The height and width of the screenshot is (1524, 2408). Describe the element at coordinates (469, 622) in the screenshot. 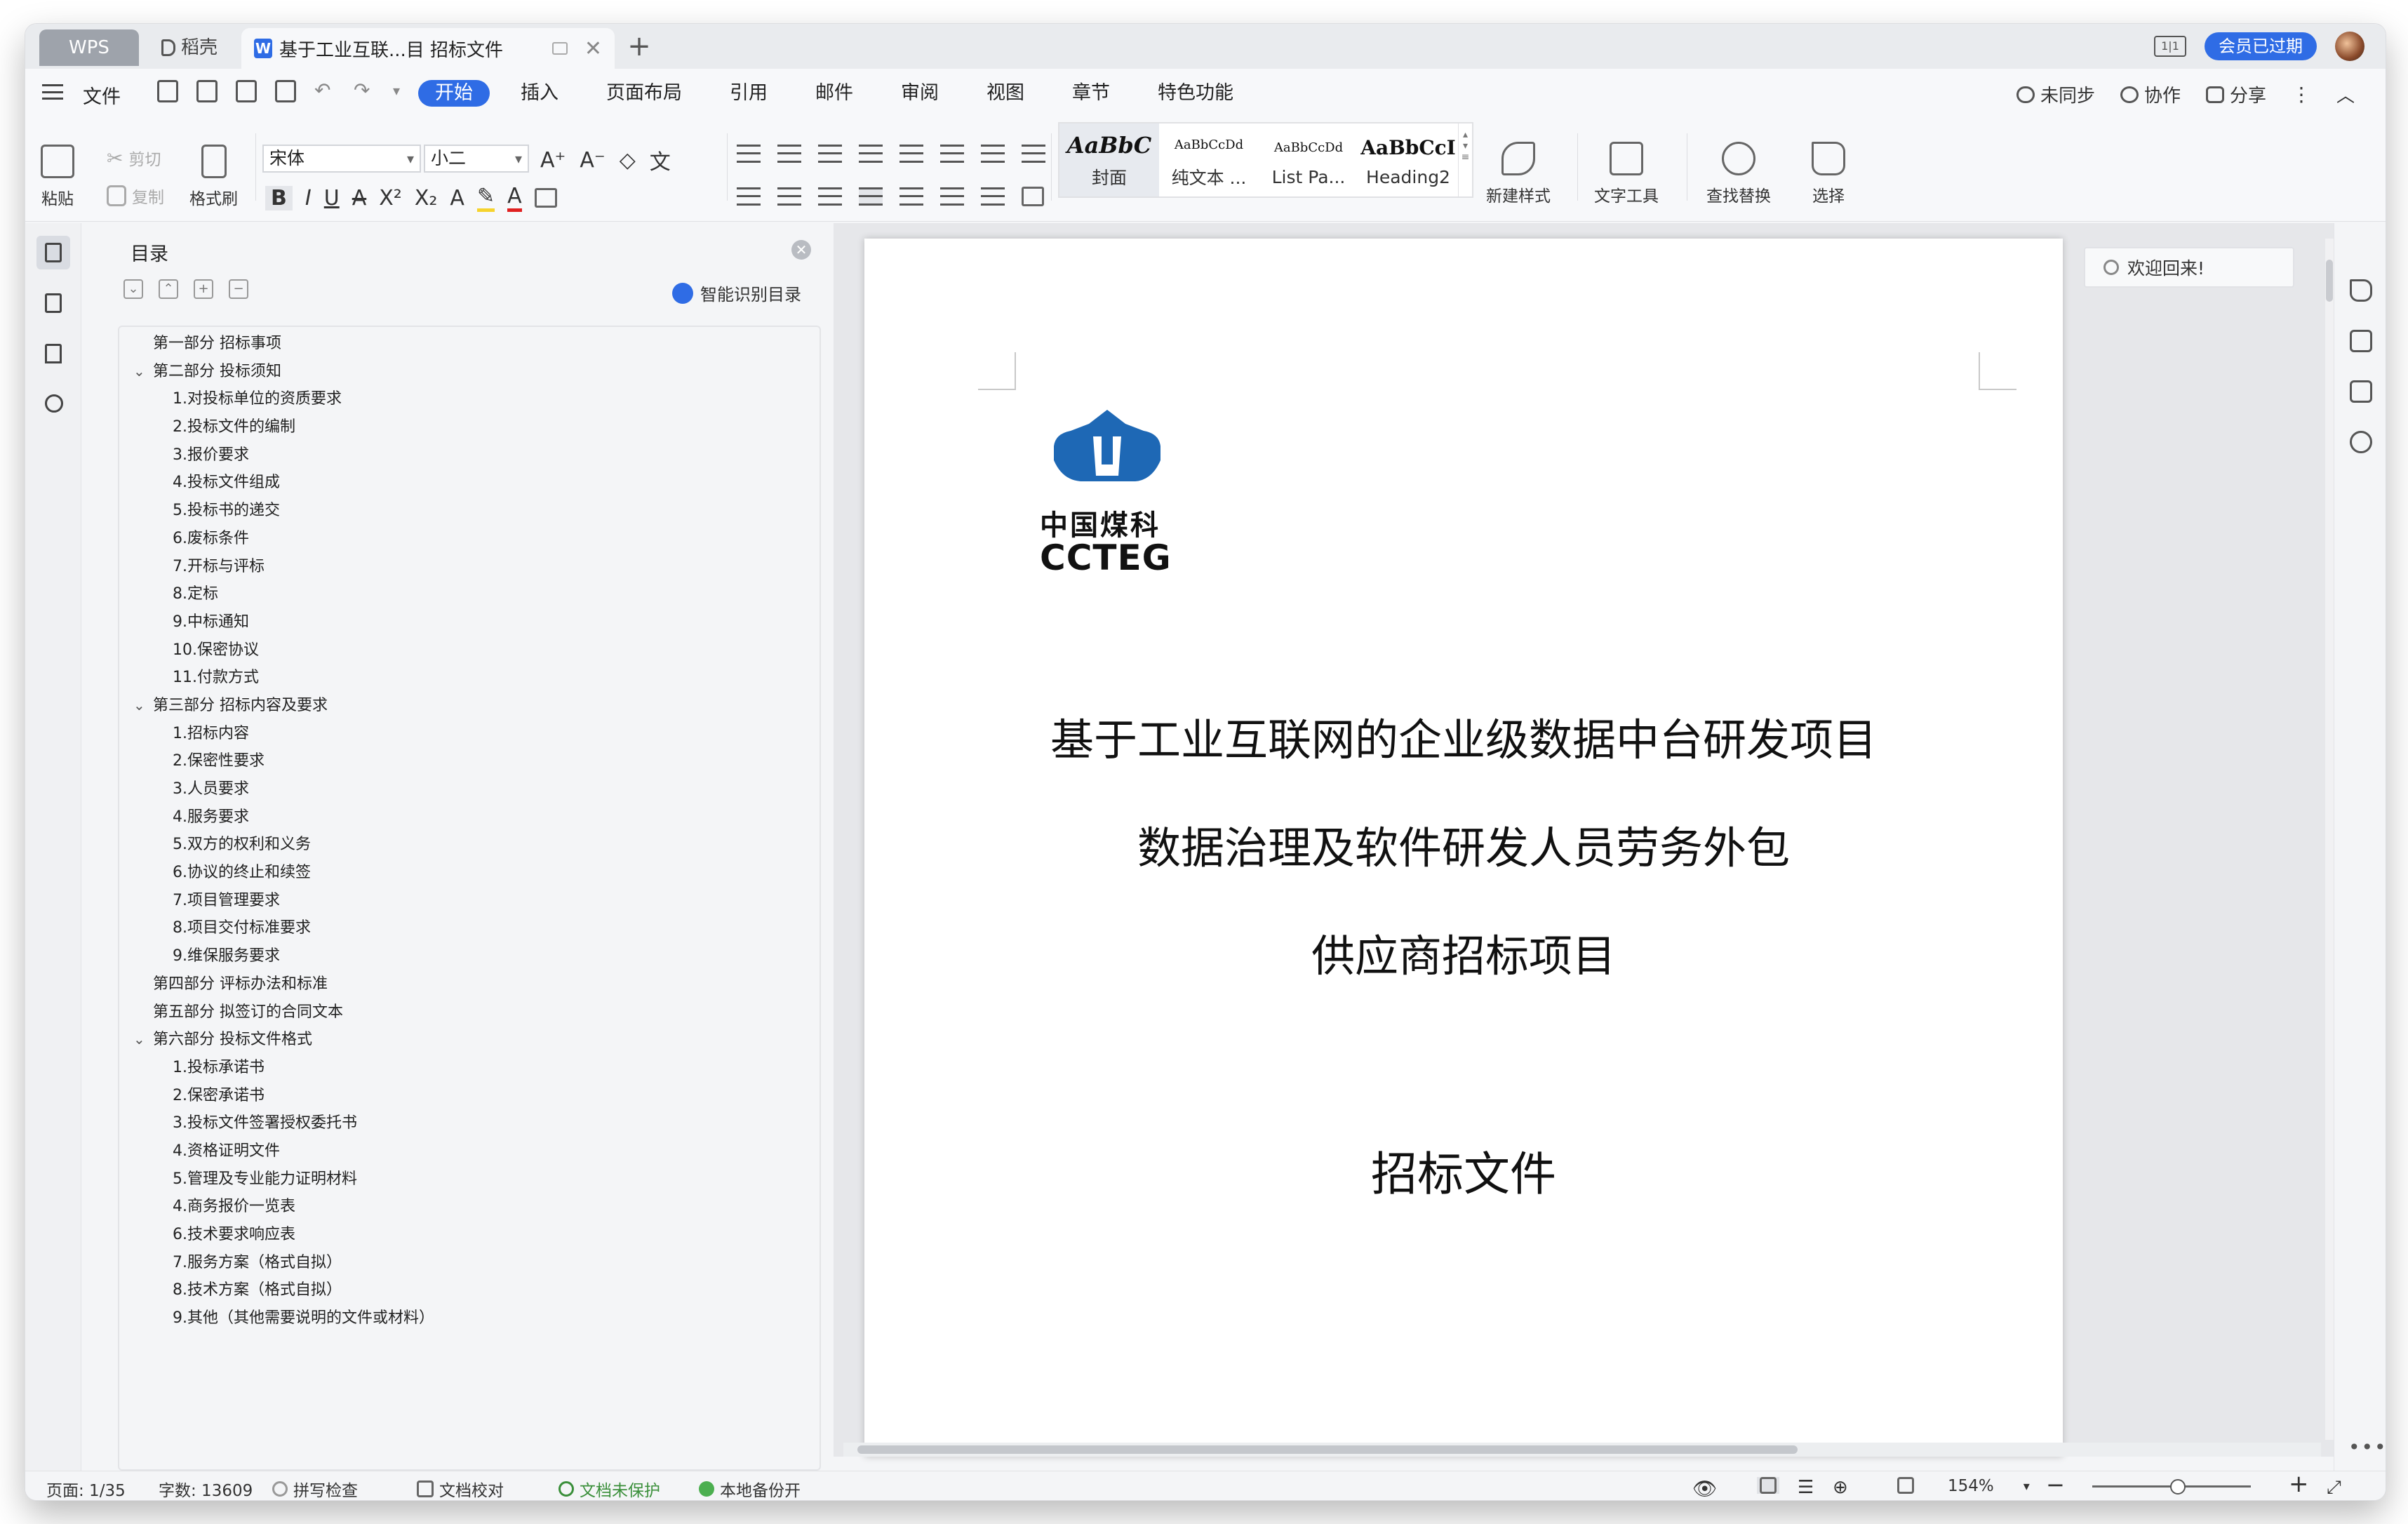

I see `toc-item: 9.中标通知` at that location.